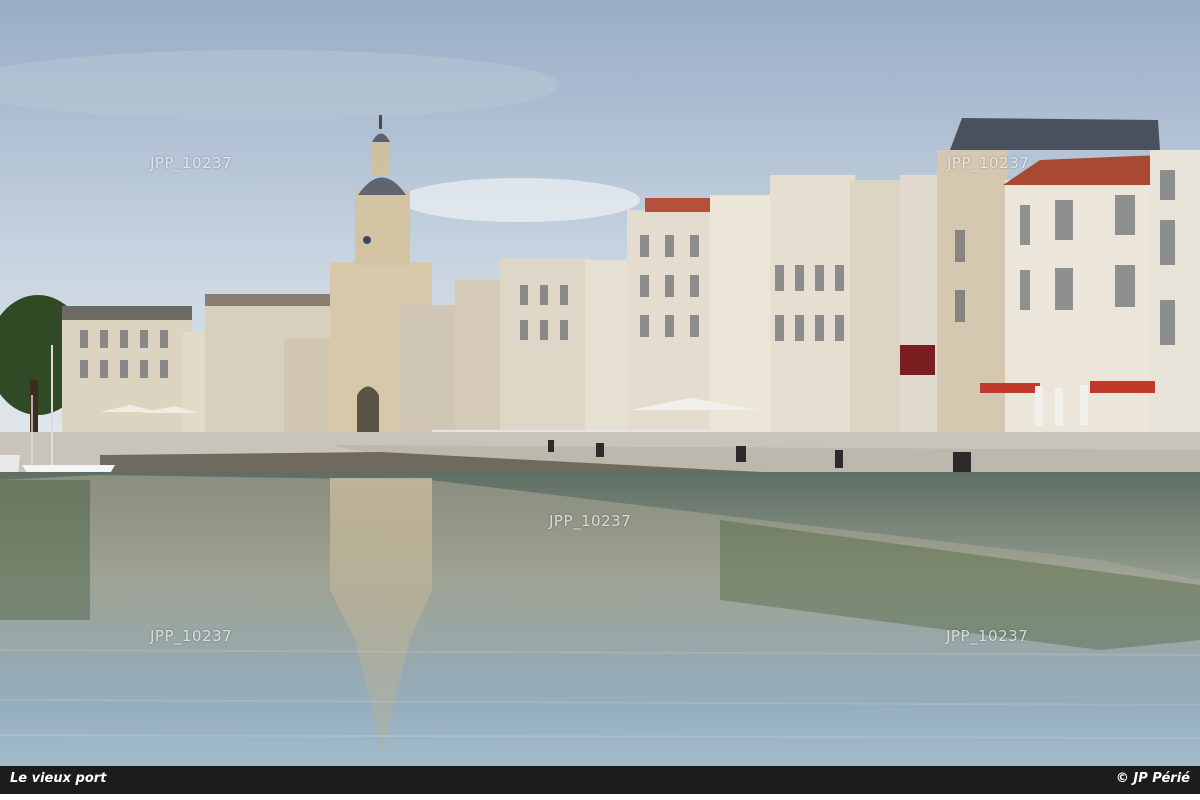 The image size is (1200, 800). I want to click on photo-credit: © JP Périé, so click(1152, 778).